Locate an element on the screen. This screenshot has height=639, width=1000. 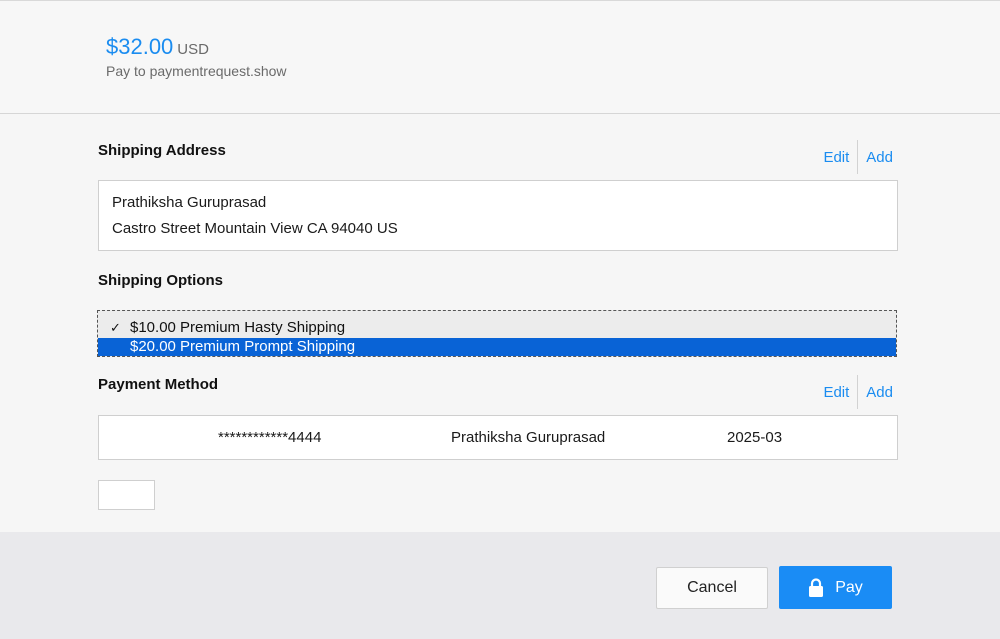
shipping-option-label: $20.00 Premium Prompt Shipping is located at coordinates (243, 346).